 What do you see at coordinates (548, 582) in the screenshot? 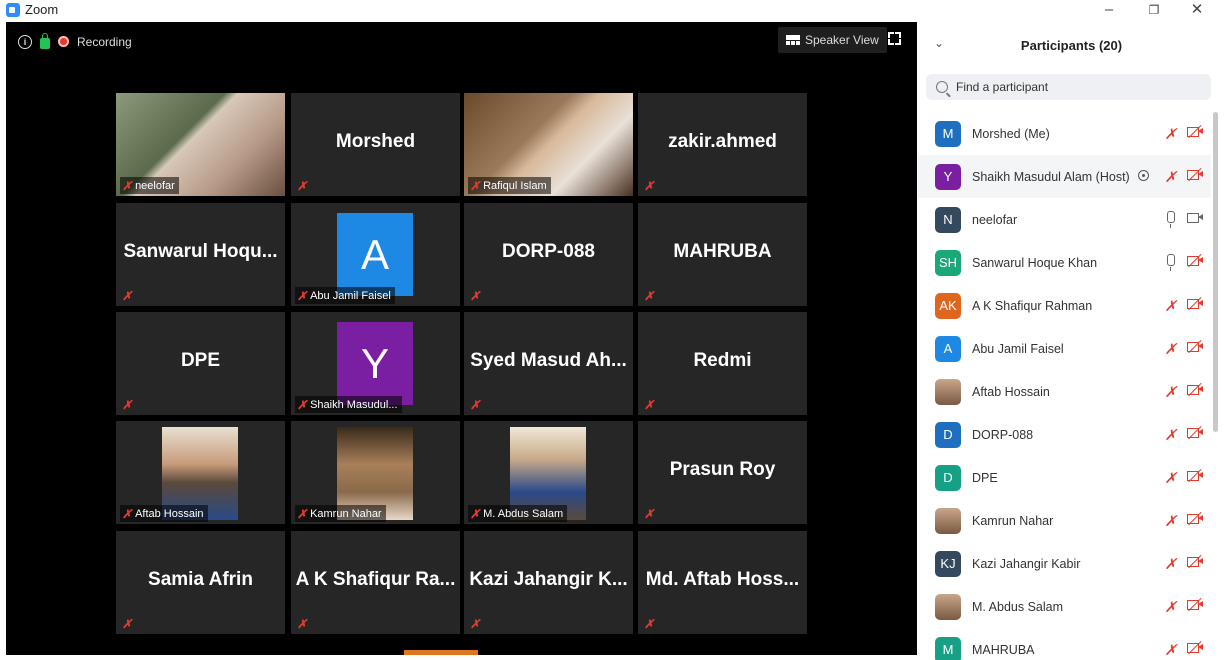
I see `video-tile: Kazi Jahangir K... ✗` at bounding box center [548, 582].